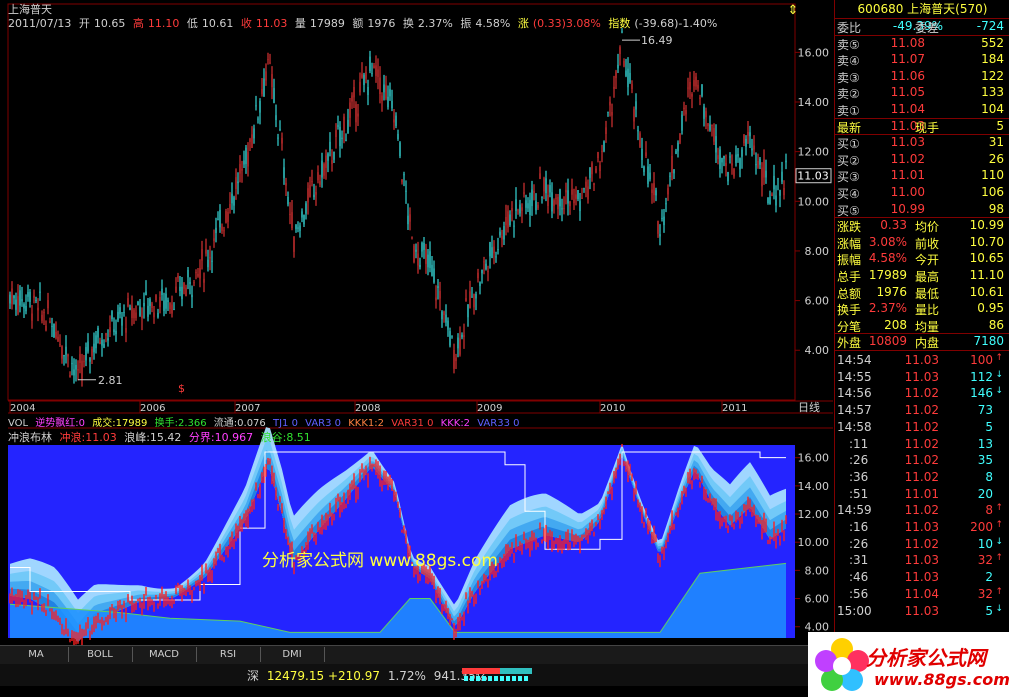 Image resolution: width=1009 pixels, height=697 pixels. I want to click on header-vol: 17989, so click(327, 23).